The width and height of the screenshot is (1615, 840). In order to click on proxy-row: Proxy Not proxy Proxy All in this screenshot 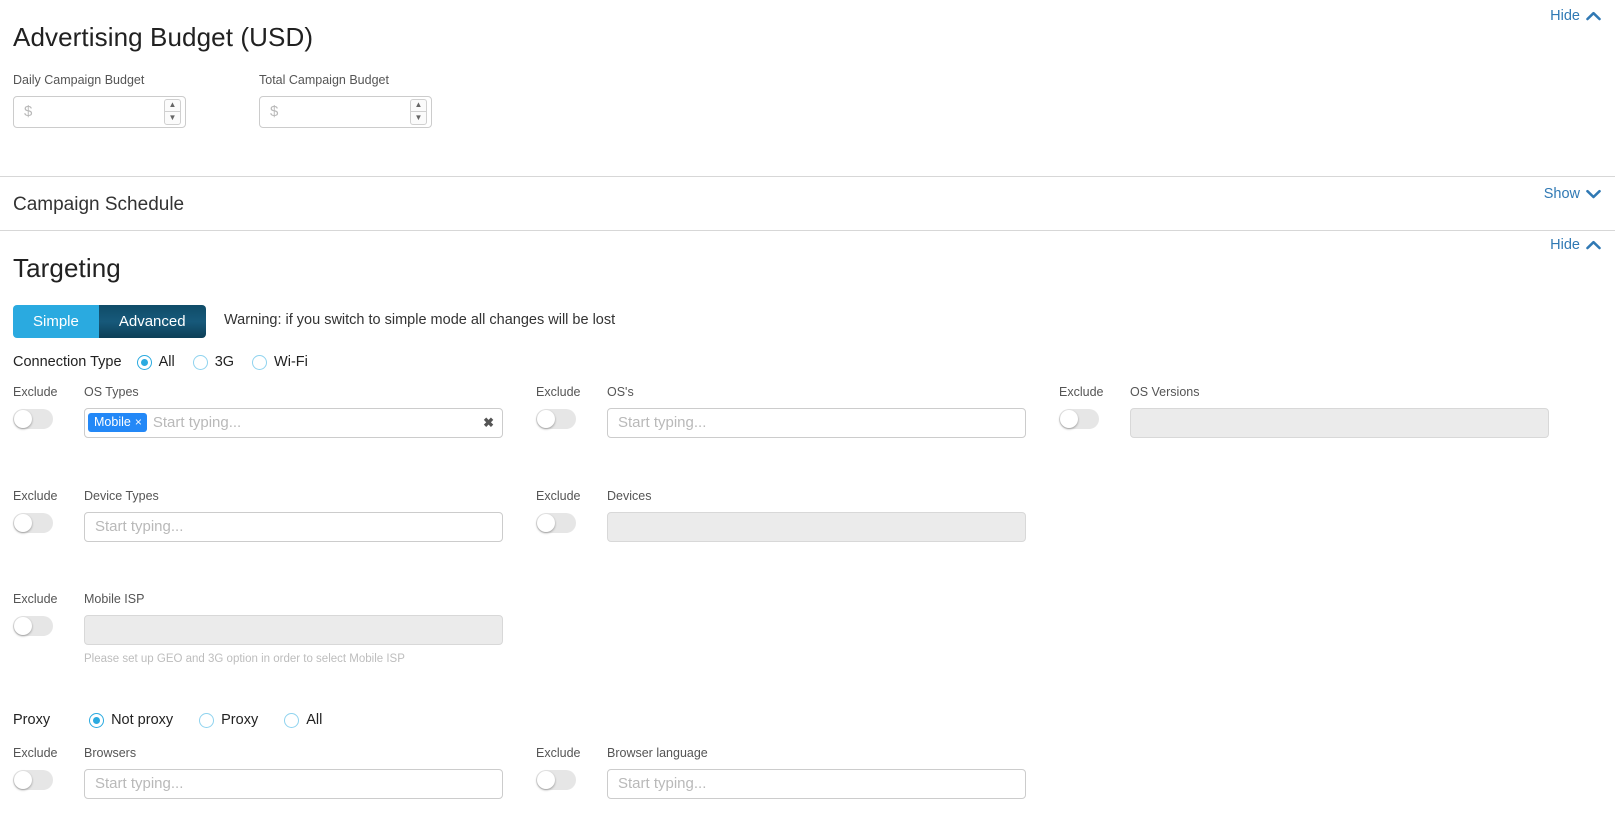, I will do `click(172, 720)`.